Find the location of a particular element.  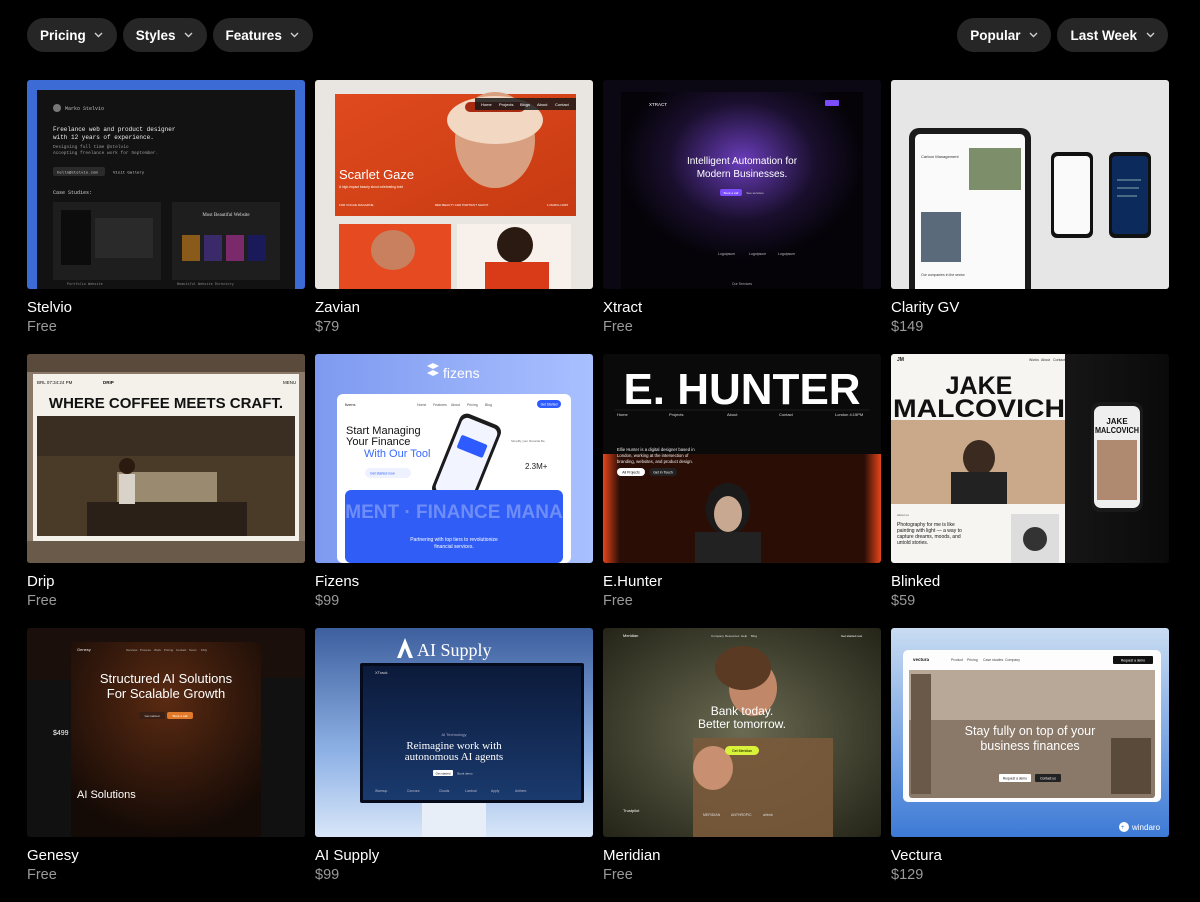

windaro-icon: + is located at coordinates (1123, 828).